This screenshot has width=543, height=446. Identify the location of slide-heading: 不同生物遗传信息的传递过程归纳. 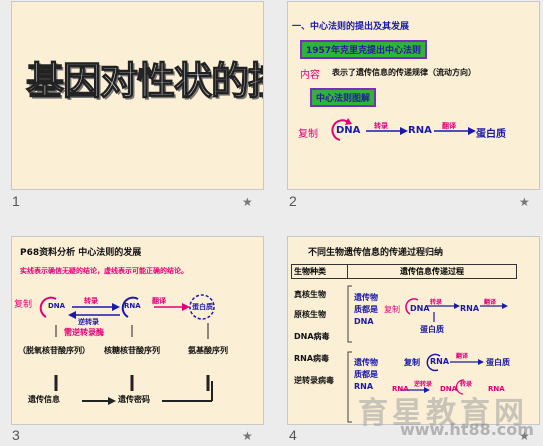
(376, 253).